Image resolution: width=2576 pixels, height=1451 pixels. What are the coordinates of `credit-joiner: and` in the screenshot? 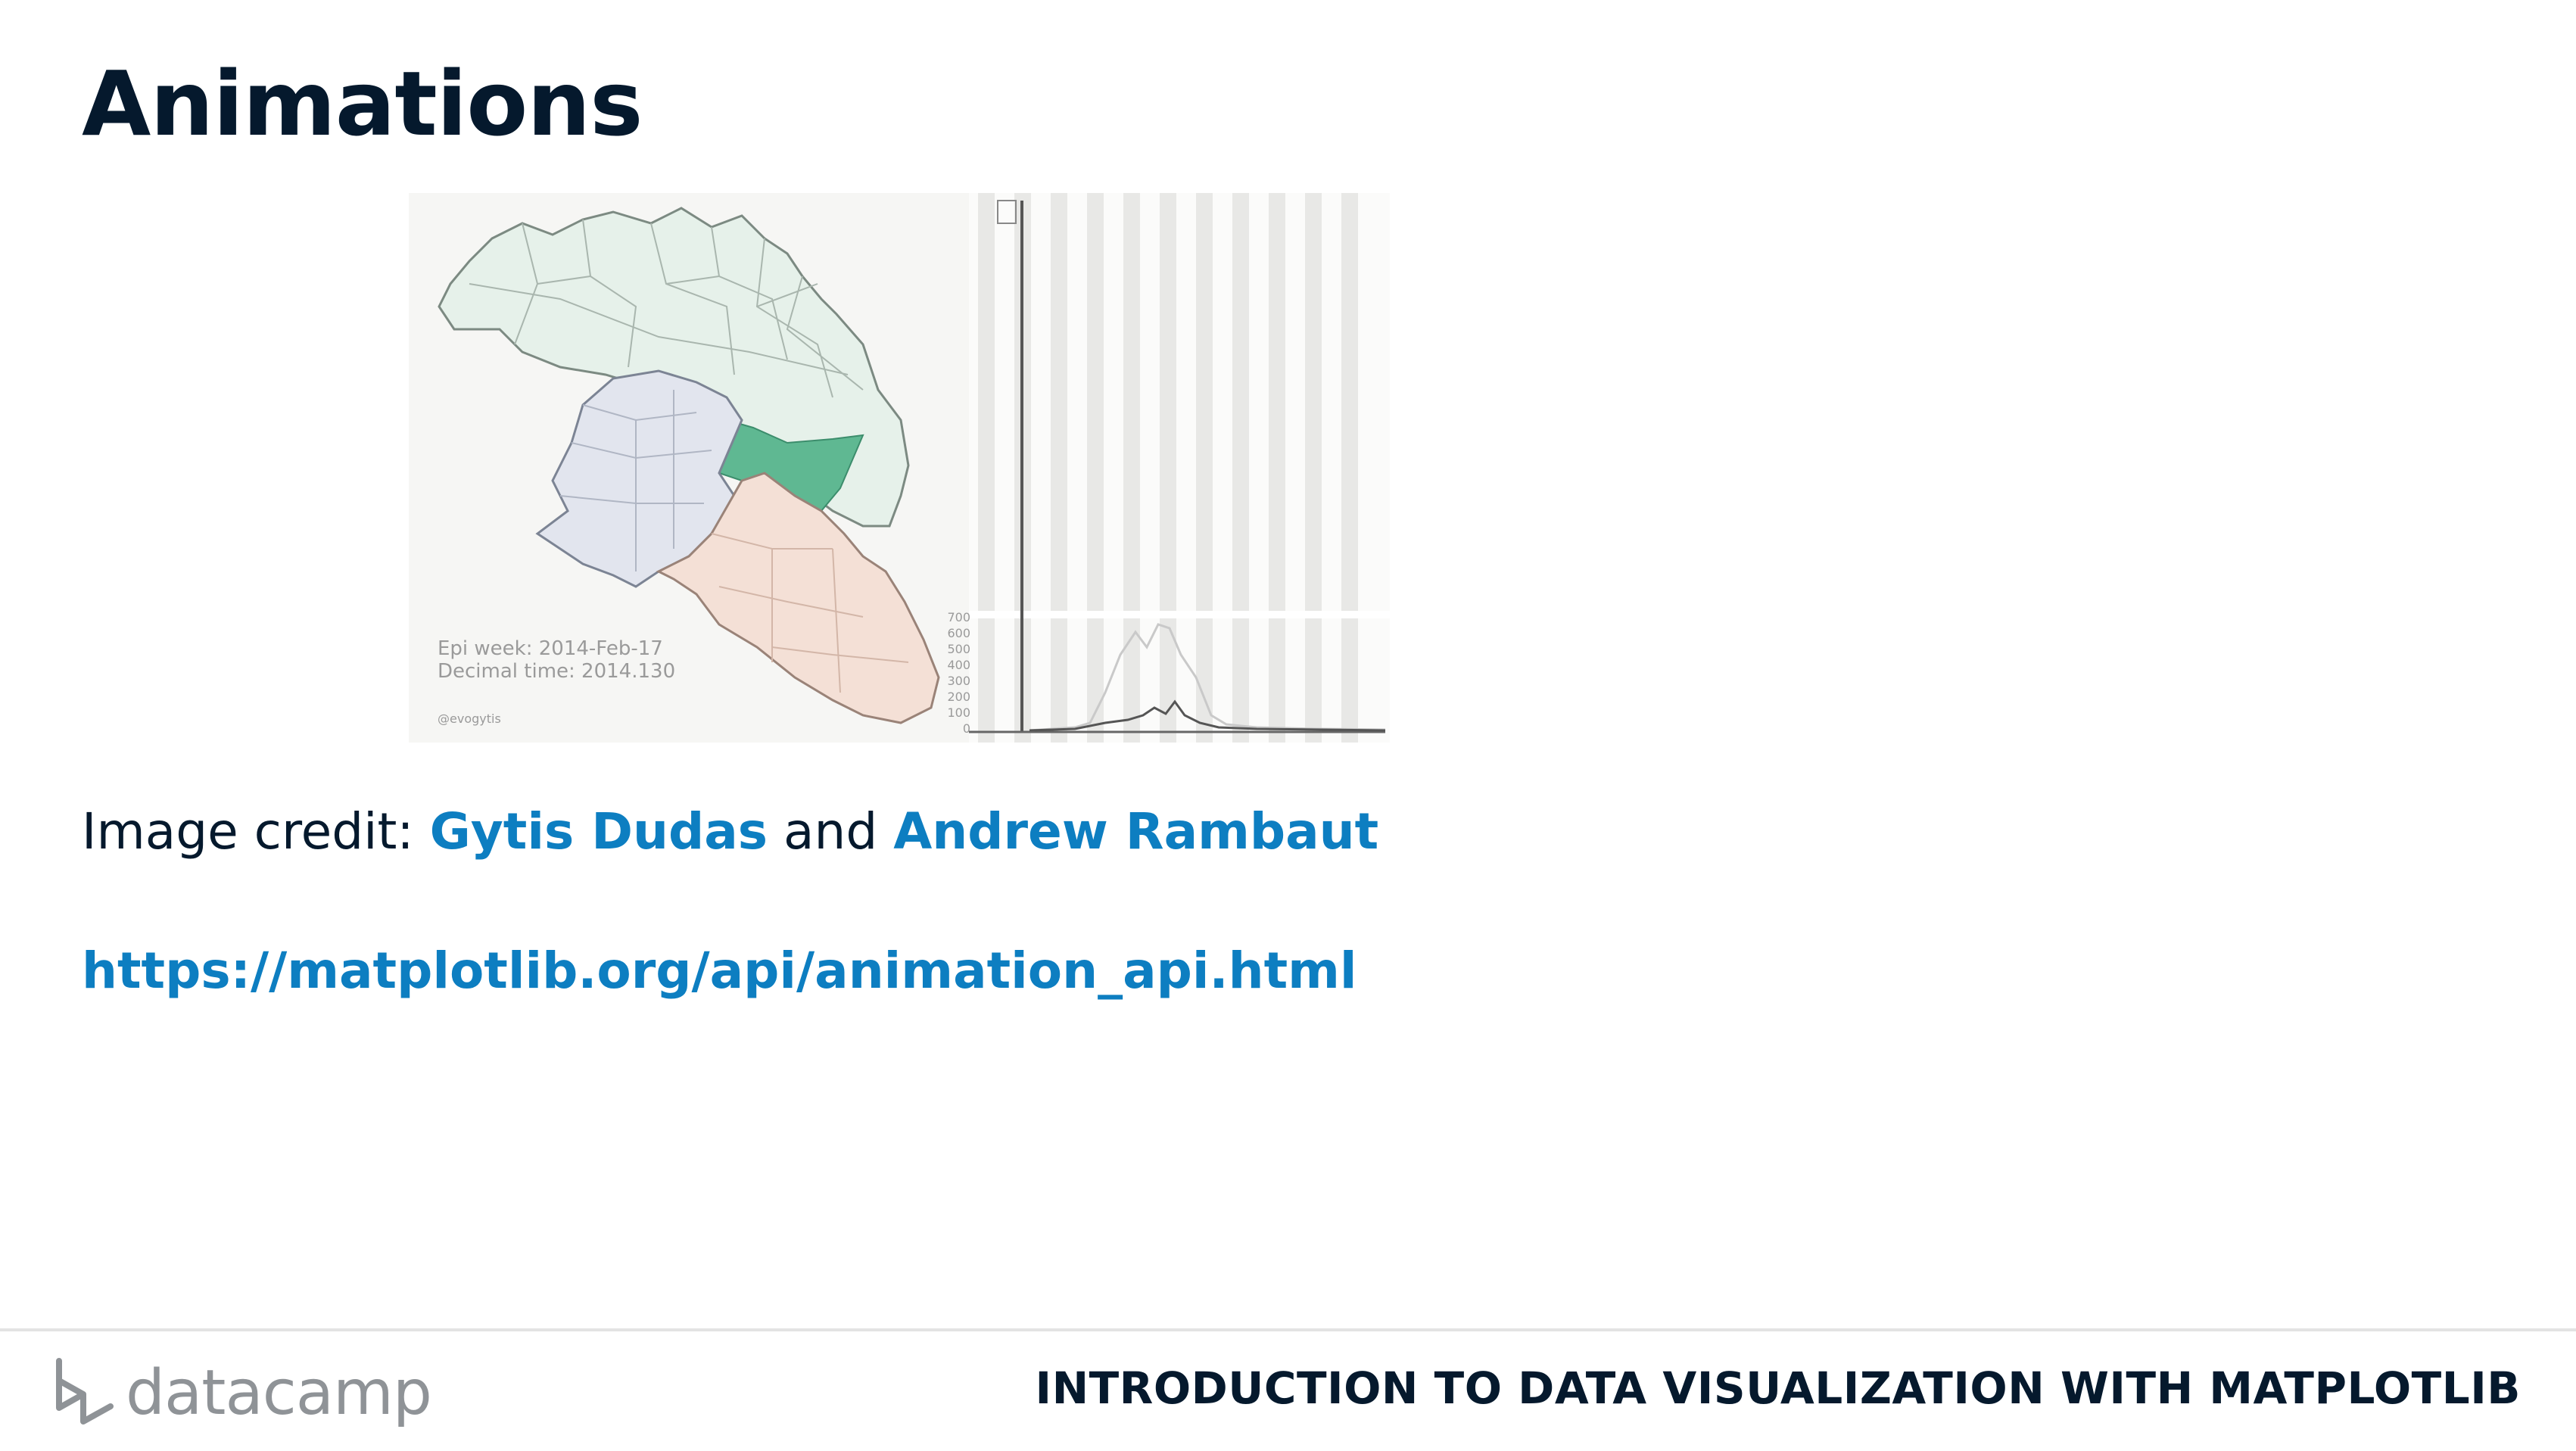 It's located at (831, 831).